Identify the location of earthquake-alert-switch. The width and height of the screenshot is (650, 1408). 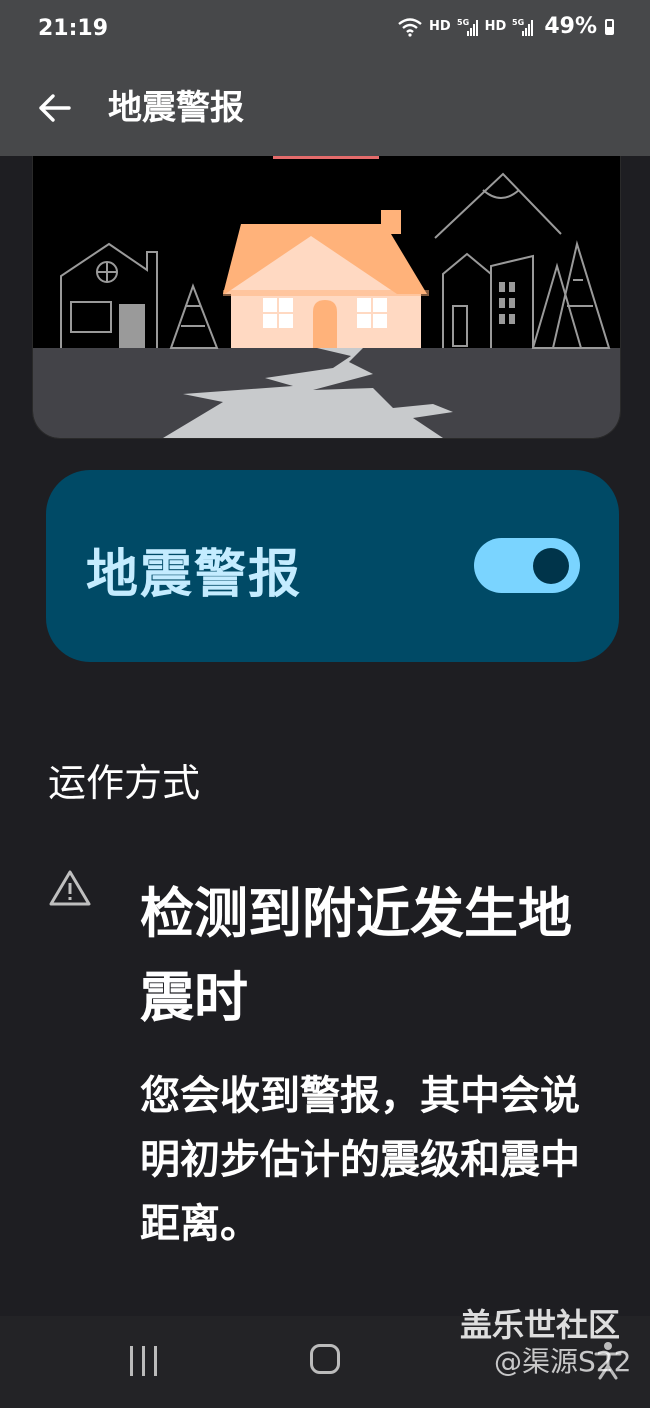
(527, 565).